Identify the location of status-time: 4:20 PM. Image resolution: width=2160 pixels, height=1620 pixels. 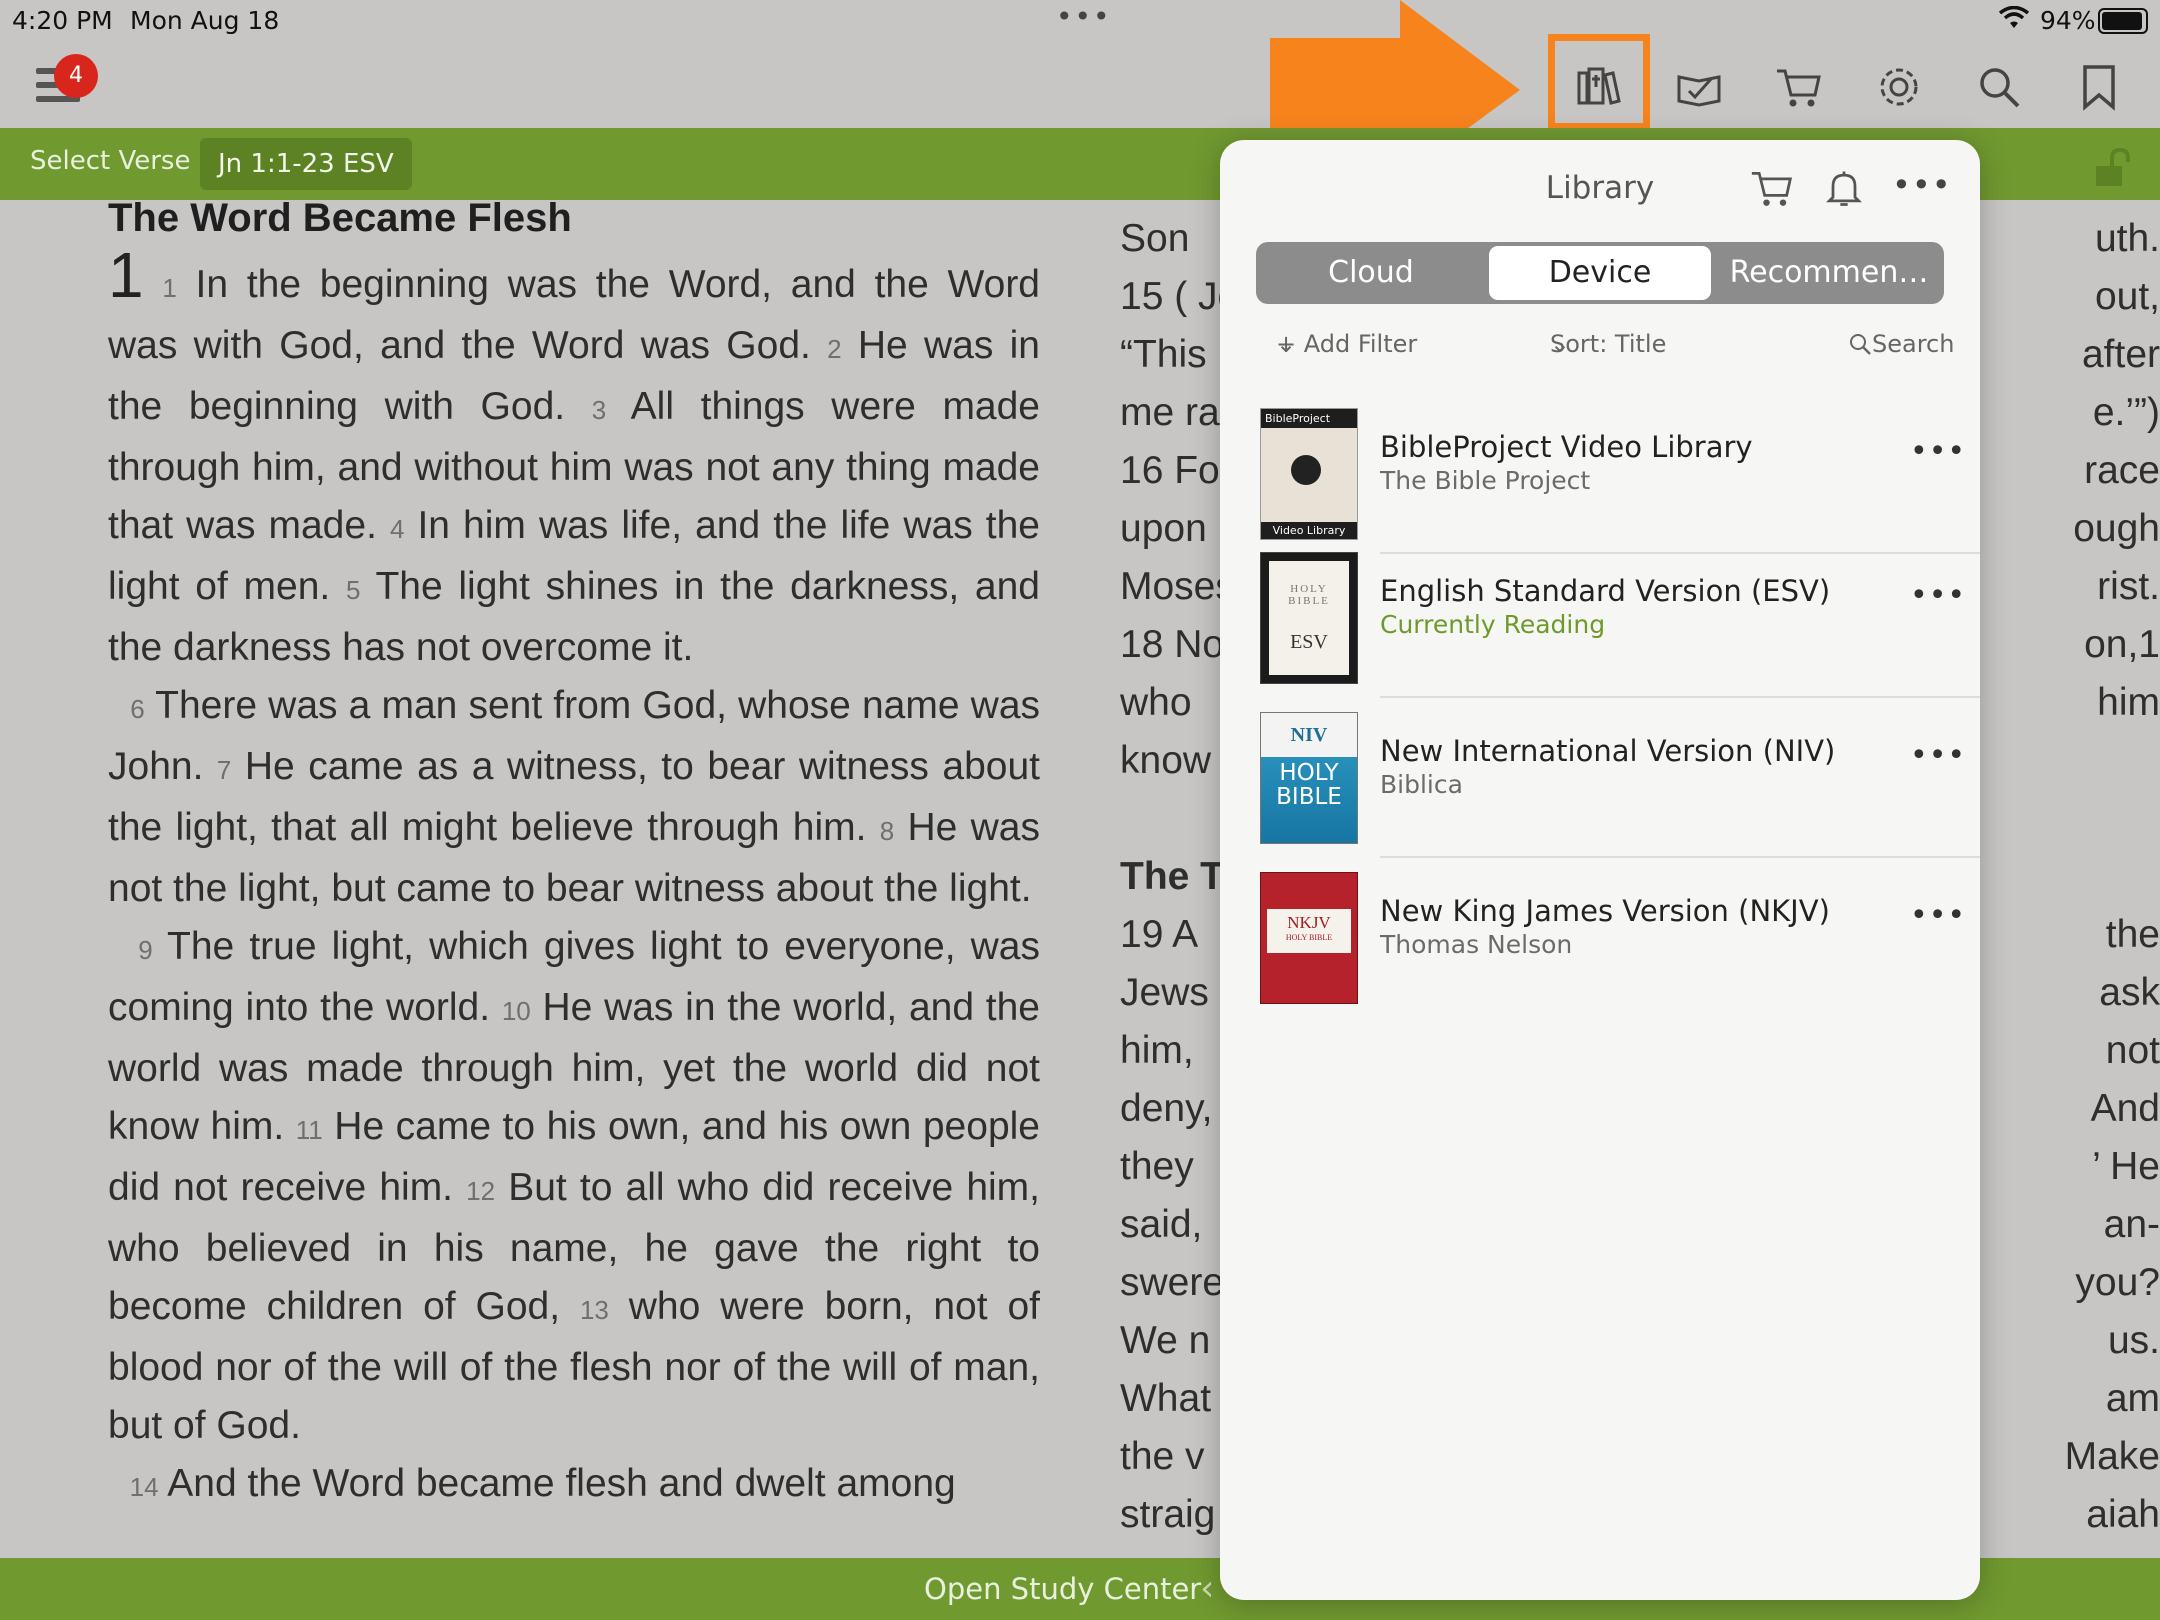
(62, 20).